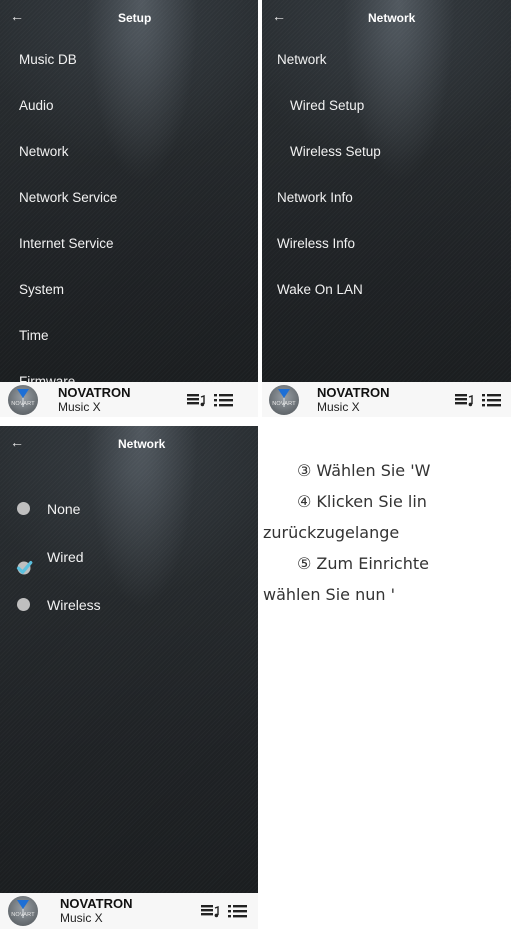 The image size is (511, 929). Describe the element at coordinates (129, 198) in the screenshot. I see `menu-item-network-service: Network Service` at that location.